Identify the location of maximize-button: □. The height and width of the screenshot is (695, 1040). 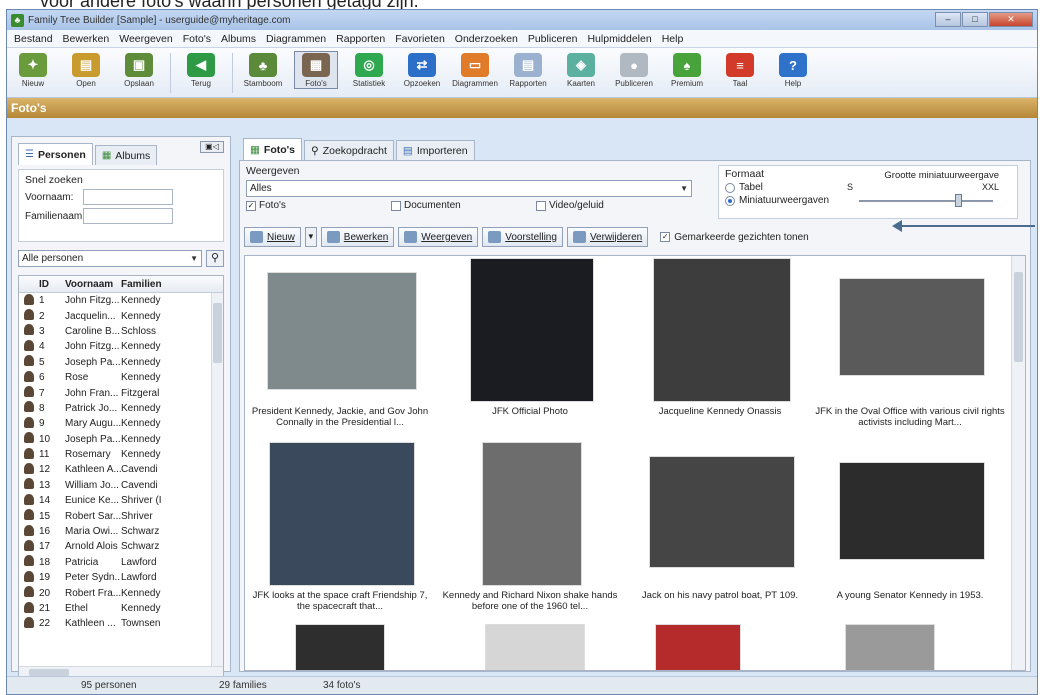
(975, 19).